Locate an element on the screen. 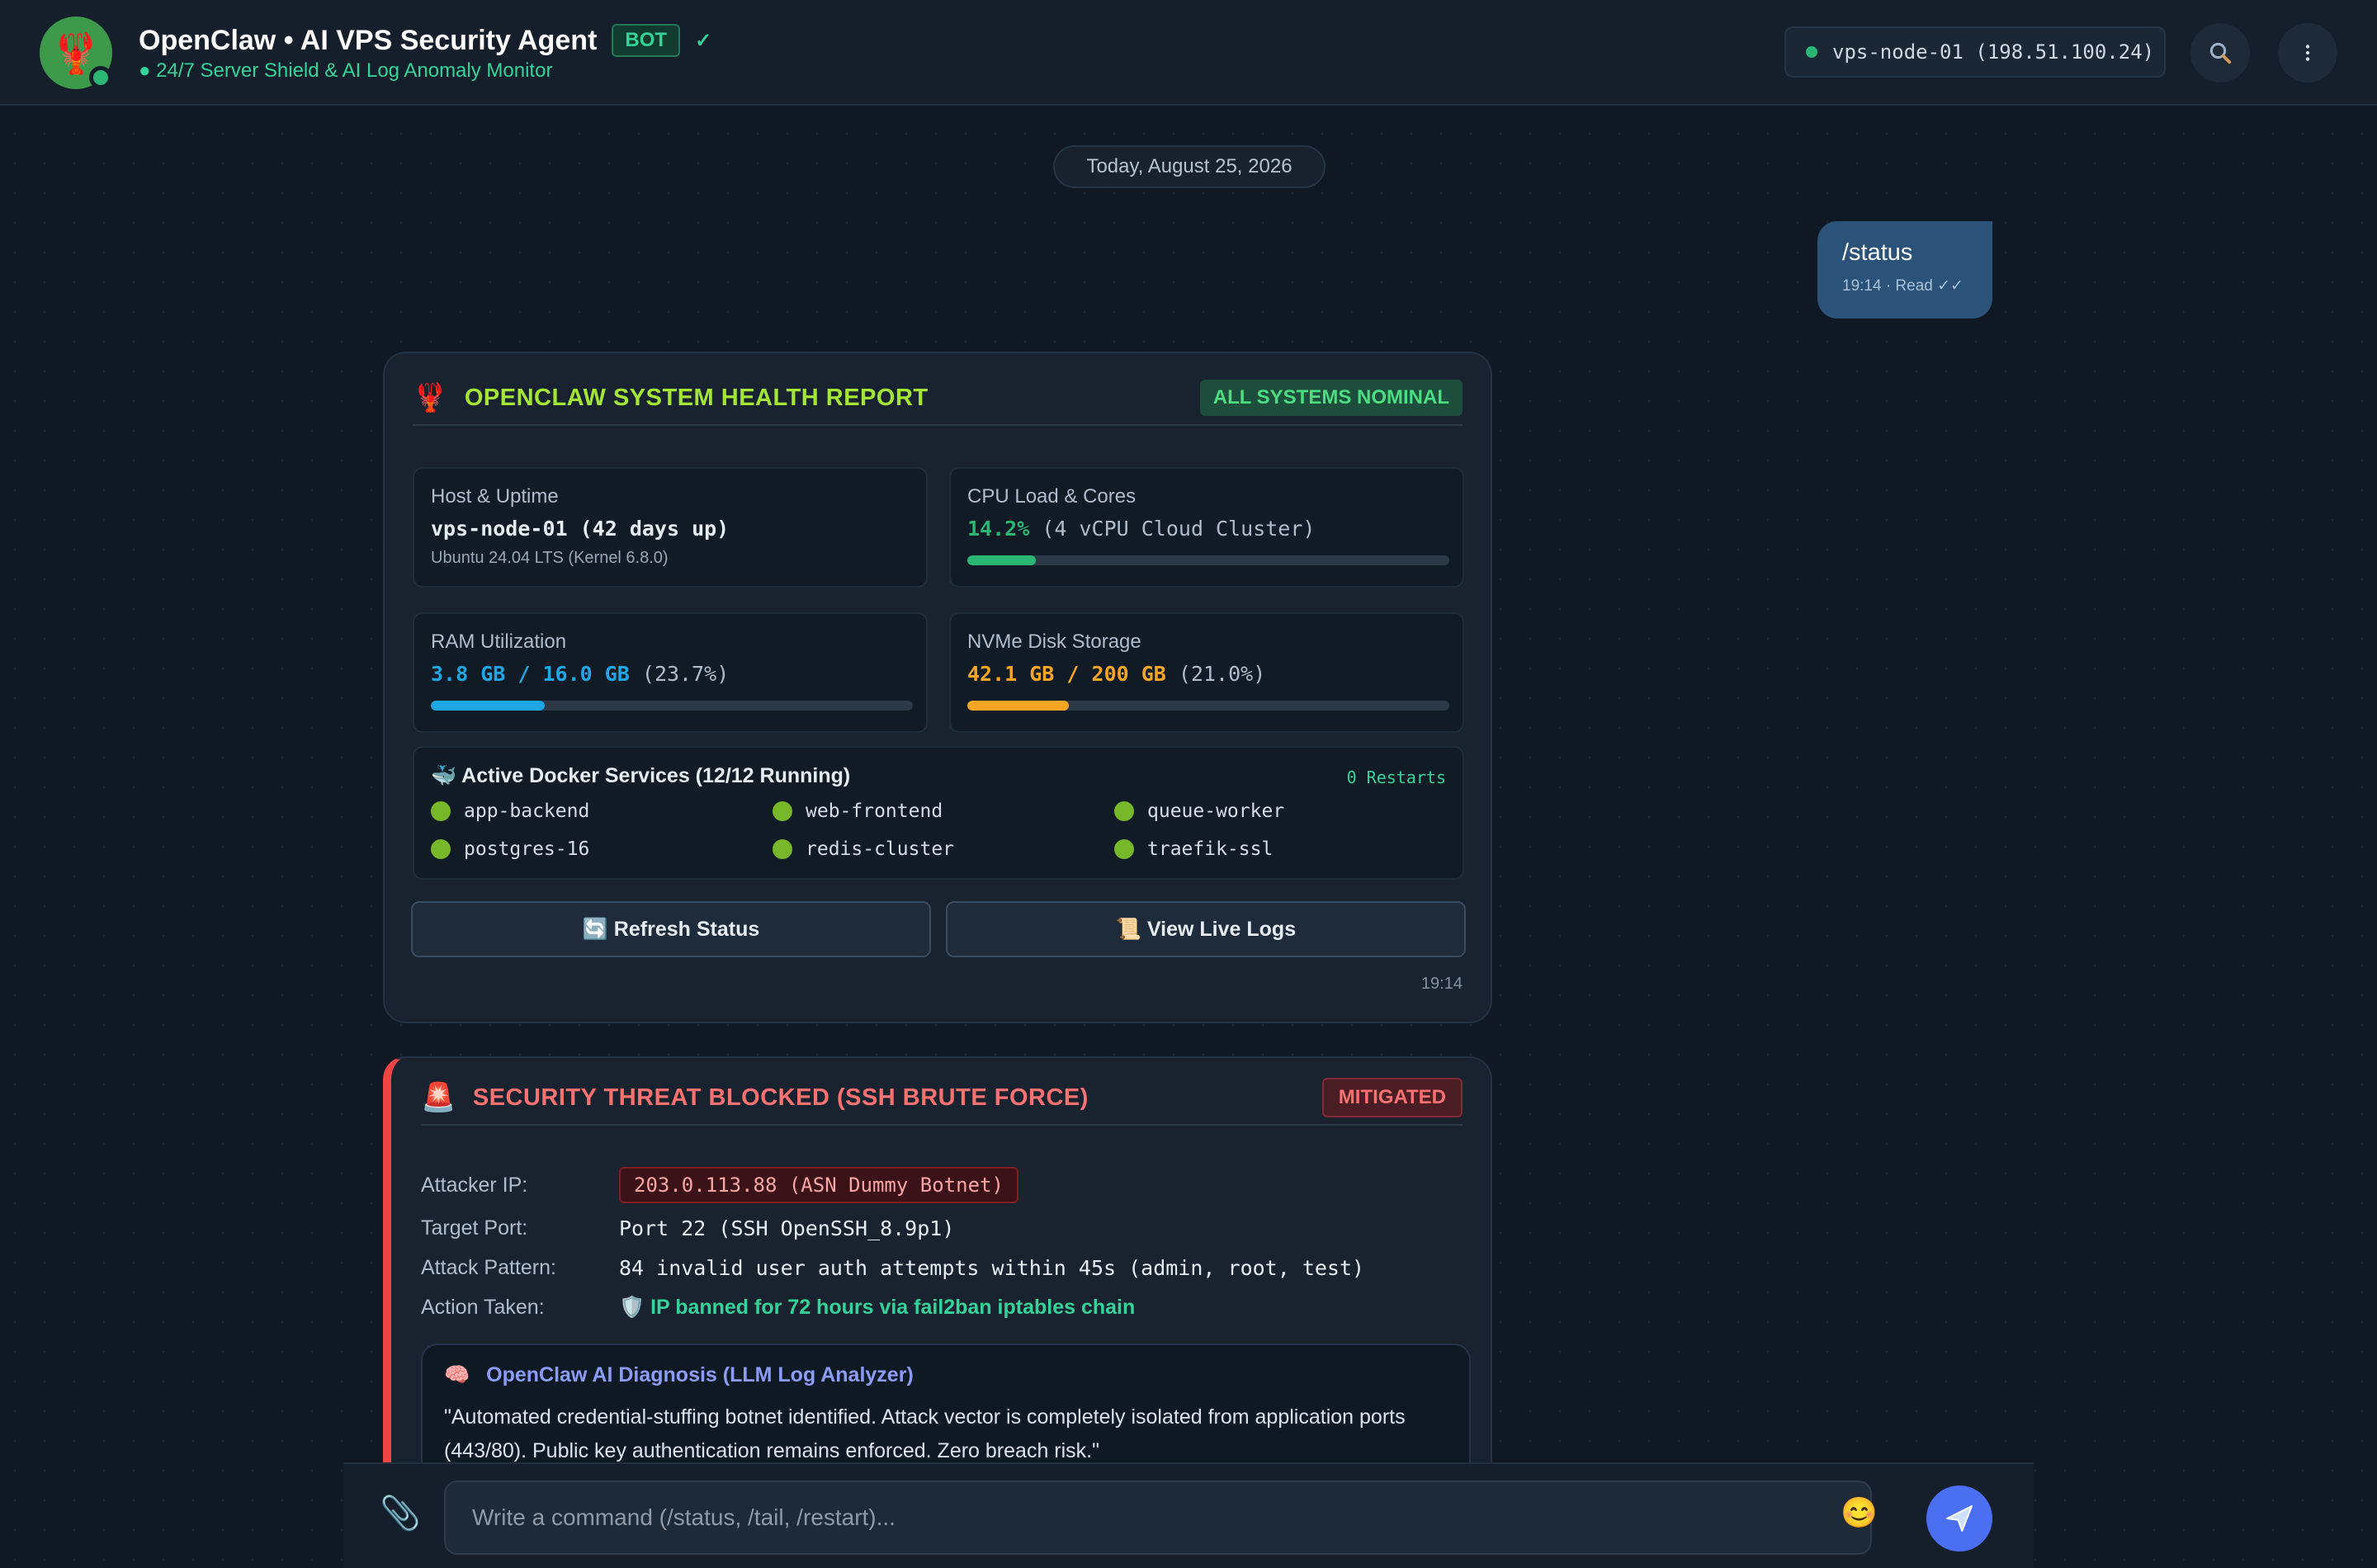  ram-box: RAM Utilization 3.8 GB / 16.0 GB (23.7%) is located at coordinates (670, 672).